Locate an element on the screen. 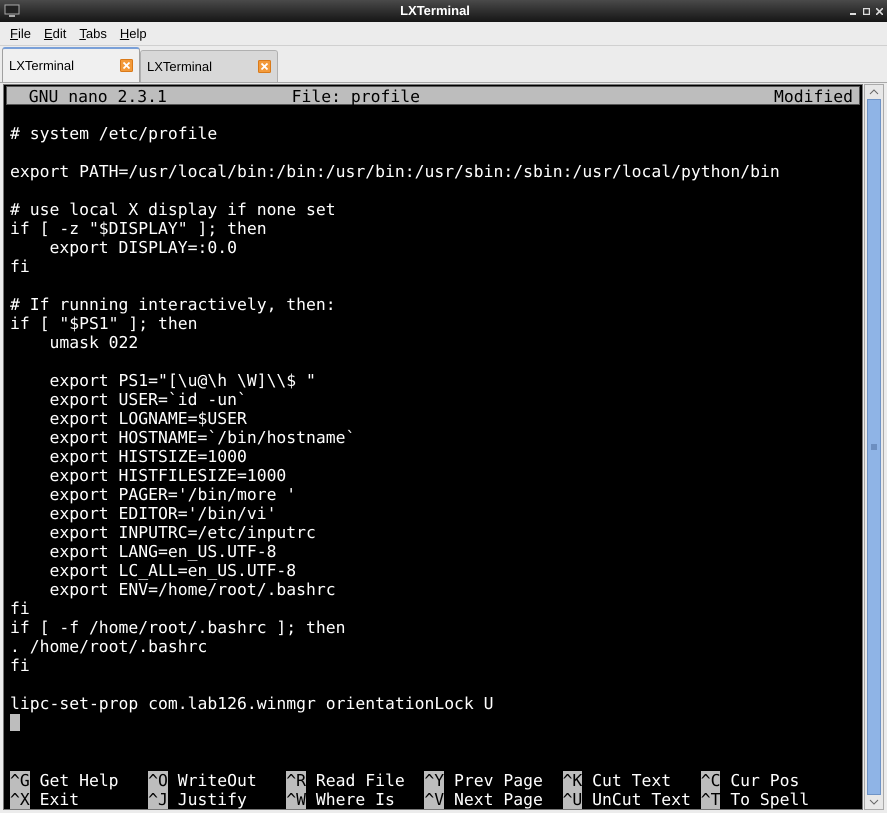  code-line: export HOSTNAME=`/bin/hostname` is located at coordinates (202, 437).